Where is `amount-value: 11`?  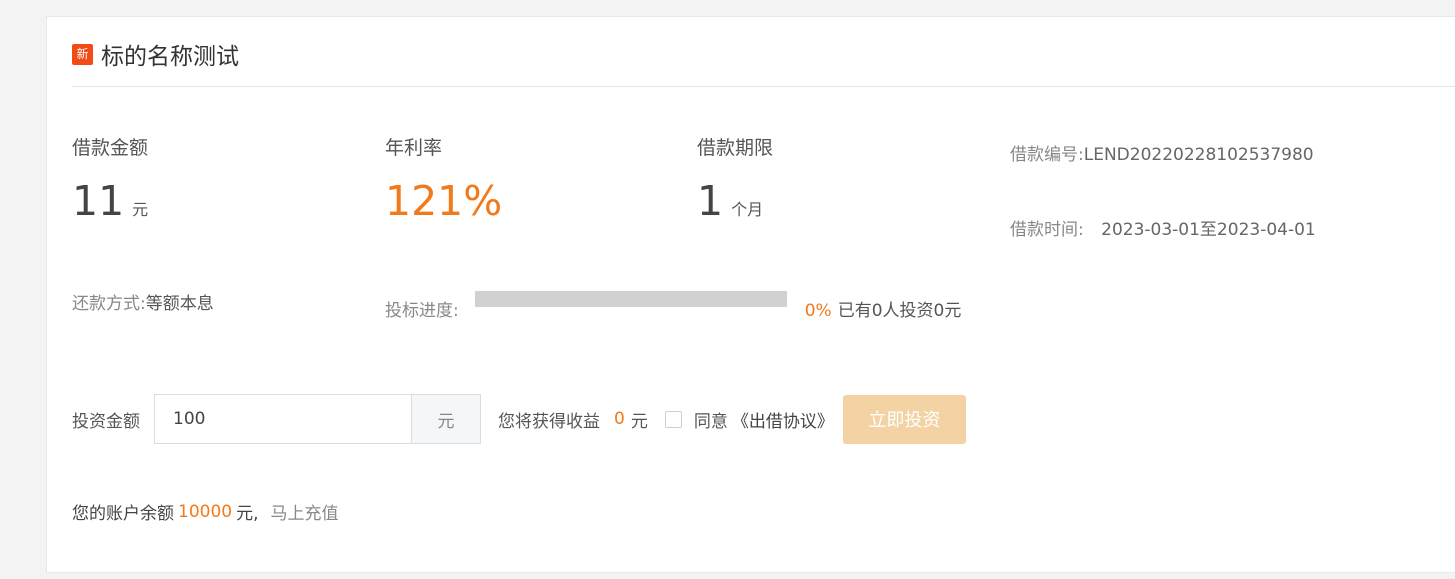
amount-value: 11 is located at coordinates (98, 201).